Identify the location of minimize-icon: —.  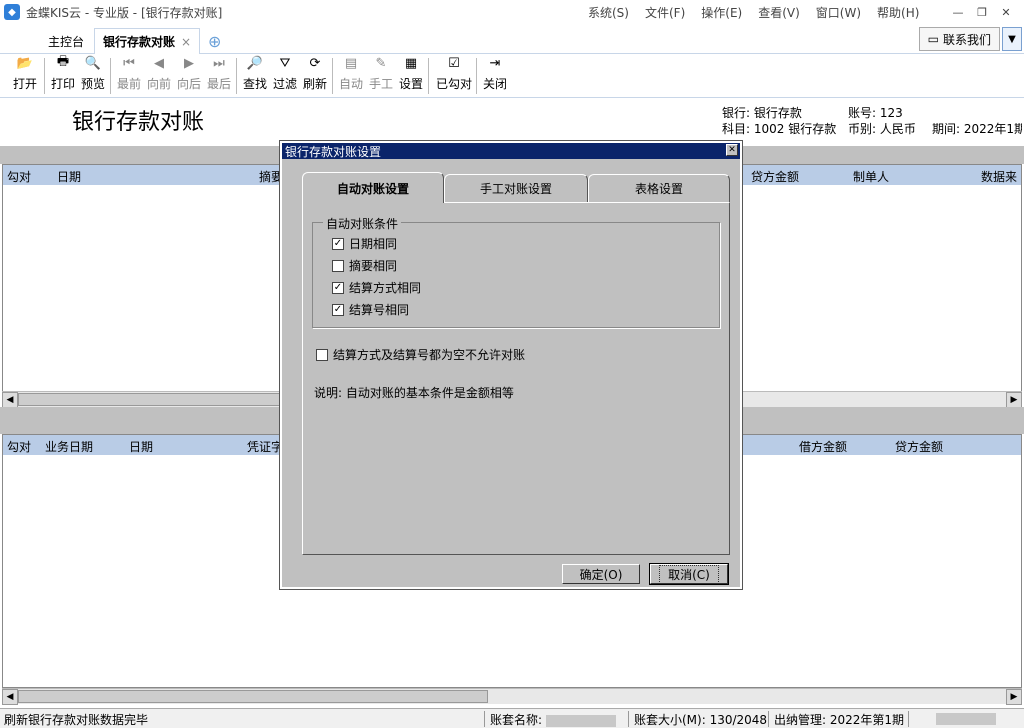
(958, 12).